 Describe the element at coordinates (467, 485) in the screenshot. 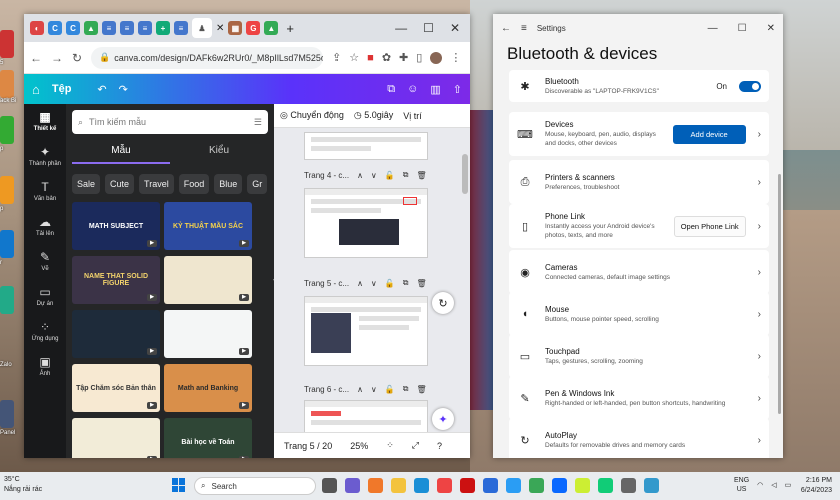

I see `acrobat-icon` at that location.